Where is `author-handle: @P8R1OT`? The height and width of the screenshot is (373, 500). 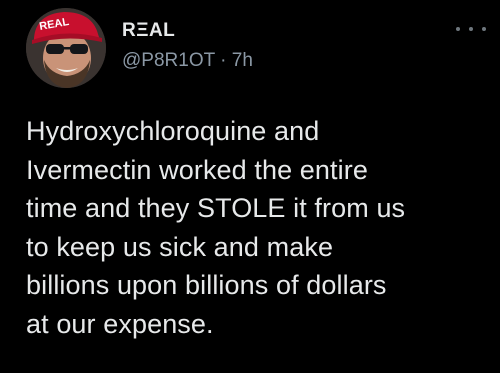 author-handle: @P8R1OT is located at coordinates (168, 60).